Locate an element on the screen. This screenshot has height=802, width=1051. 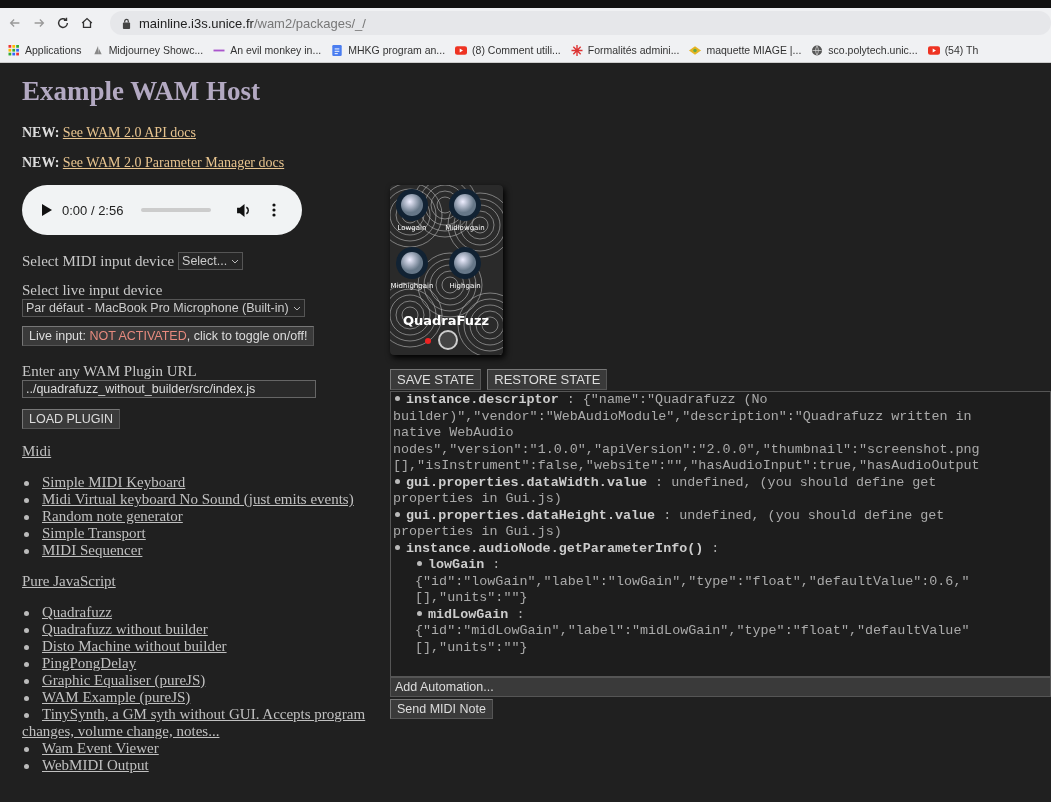
home-icon is located at coordinates (87, 23).